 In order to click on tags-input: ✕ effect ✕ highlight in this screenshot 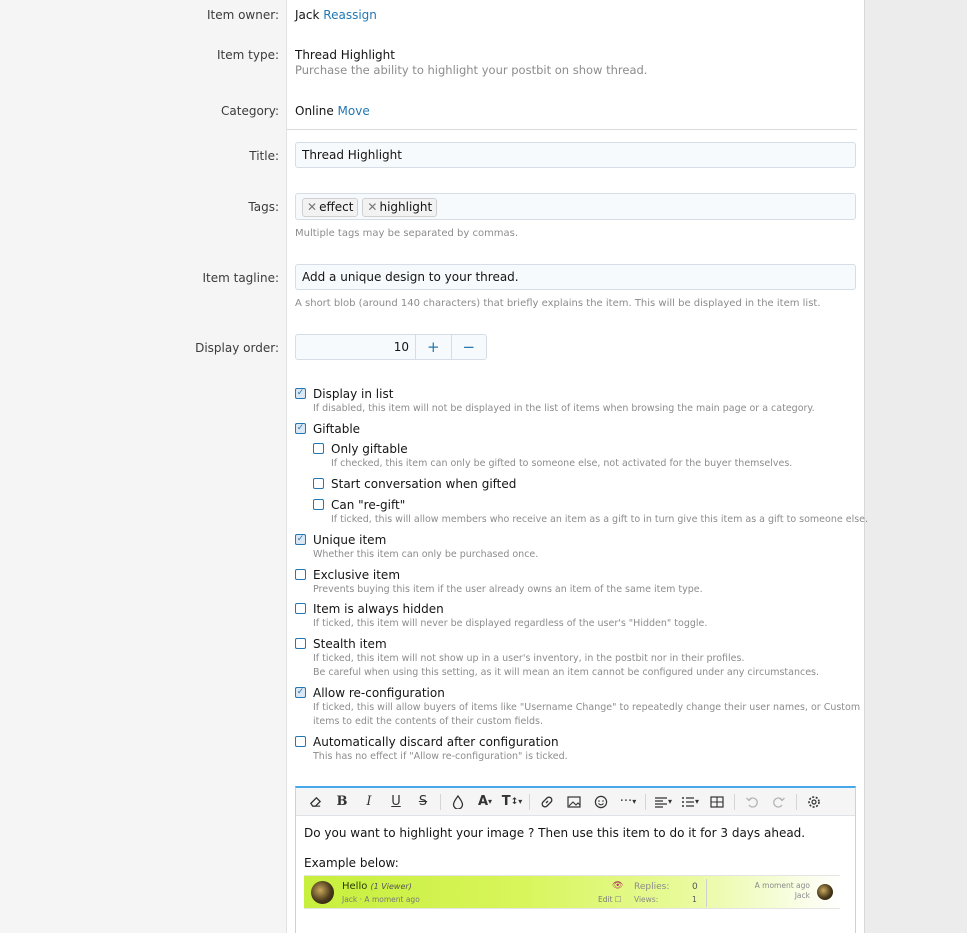, I will do `click(575, 206)`.